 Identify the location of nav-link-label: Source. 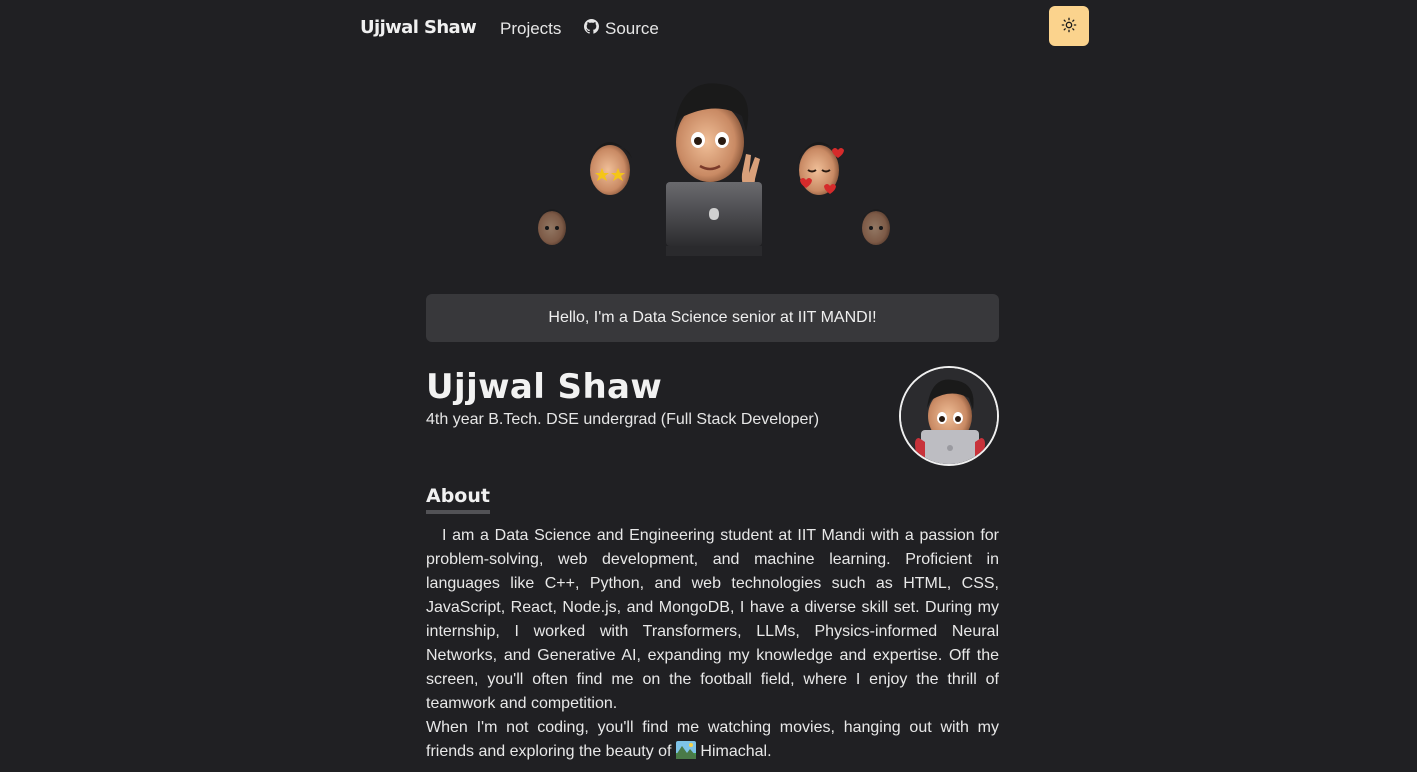
(632, 28).